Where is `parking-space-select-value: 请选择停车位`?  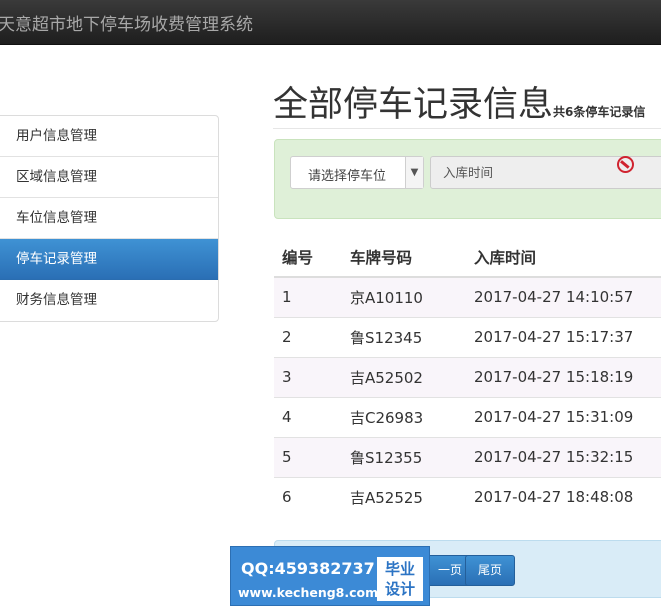 parking-space-select-value: 请选择停车位 is located at coordinates (347, 176).